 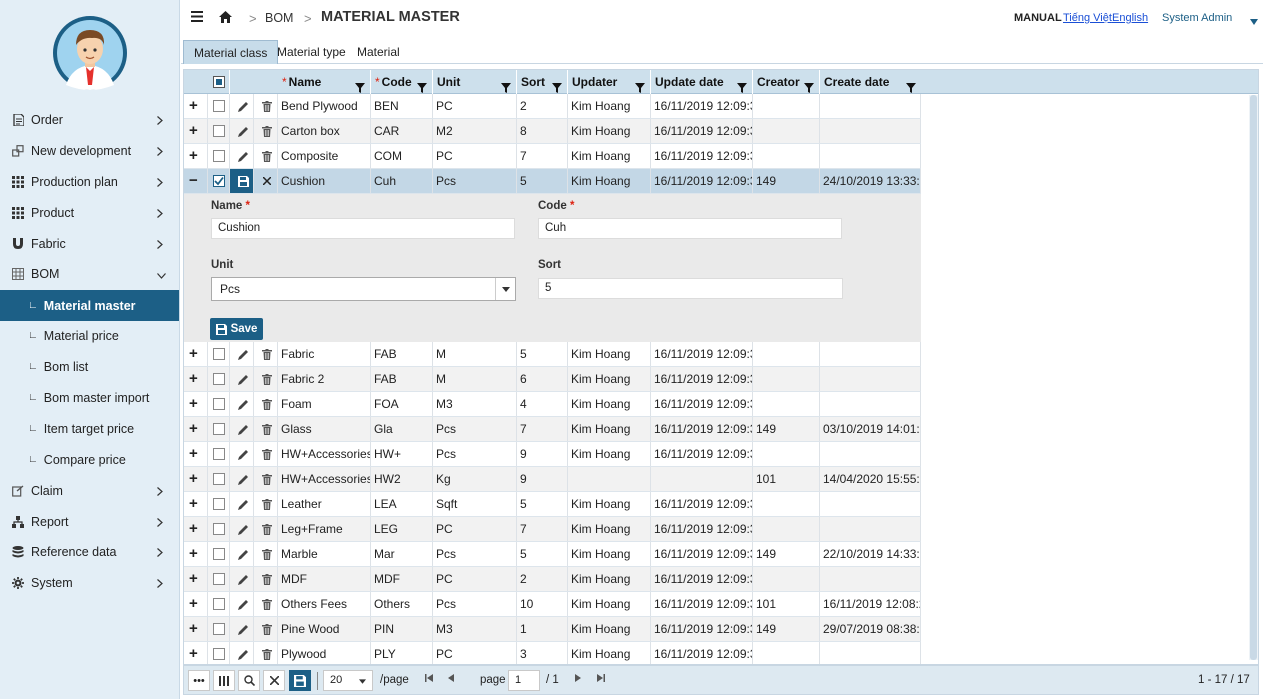 What do you see at coordinates (89, 521) in the screenshot?
I see `sidebar-item-report: Report` at bounding box center [89, 521].